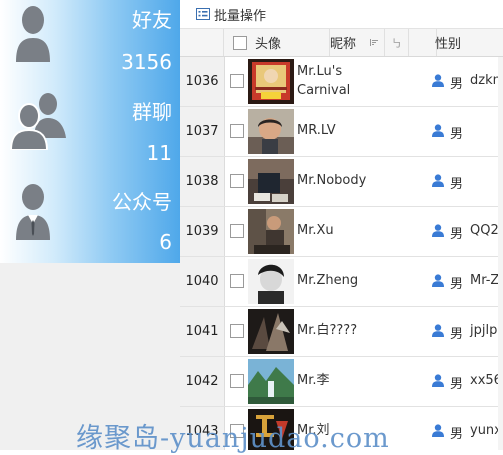  I want to click on table-row: 1041 Mr.白???? 男 jpjlpg, so click(341, 332).